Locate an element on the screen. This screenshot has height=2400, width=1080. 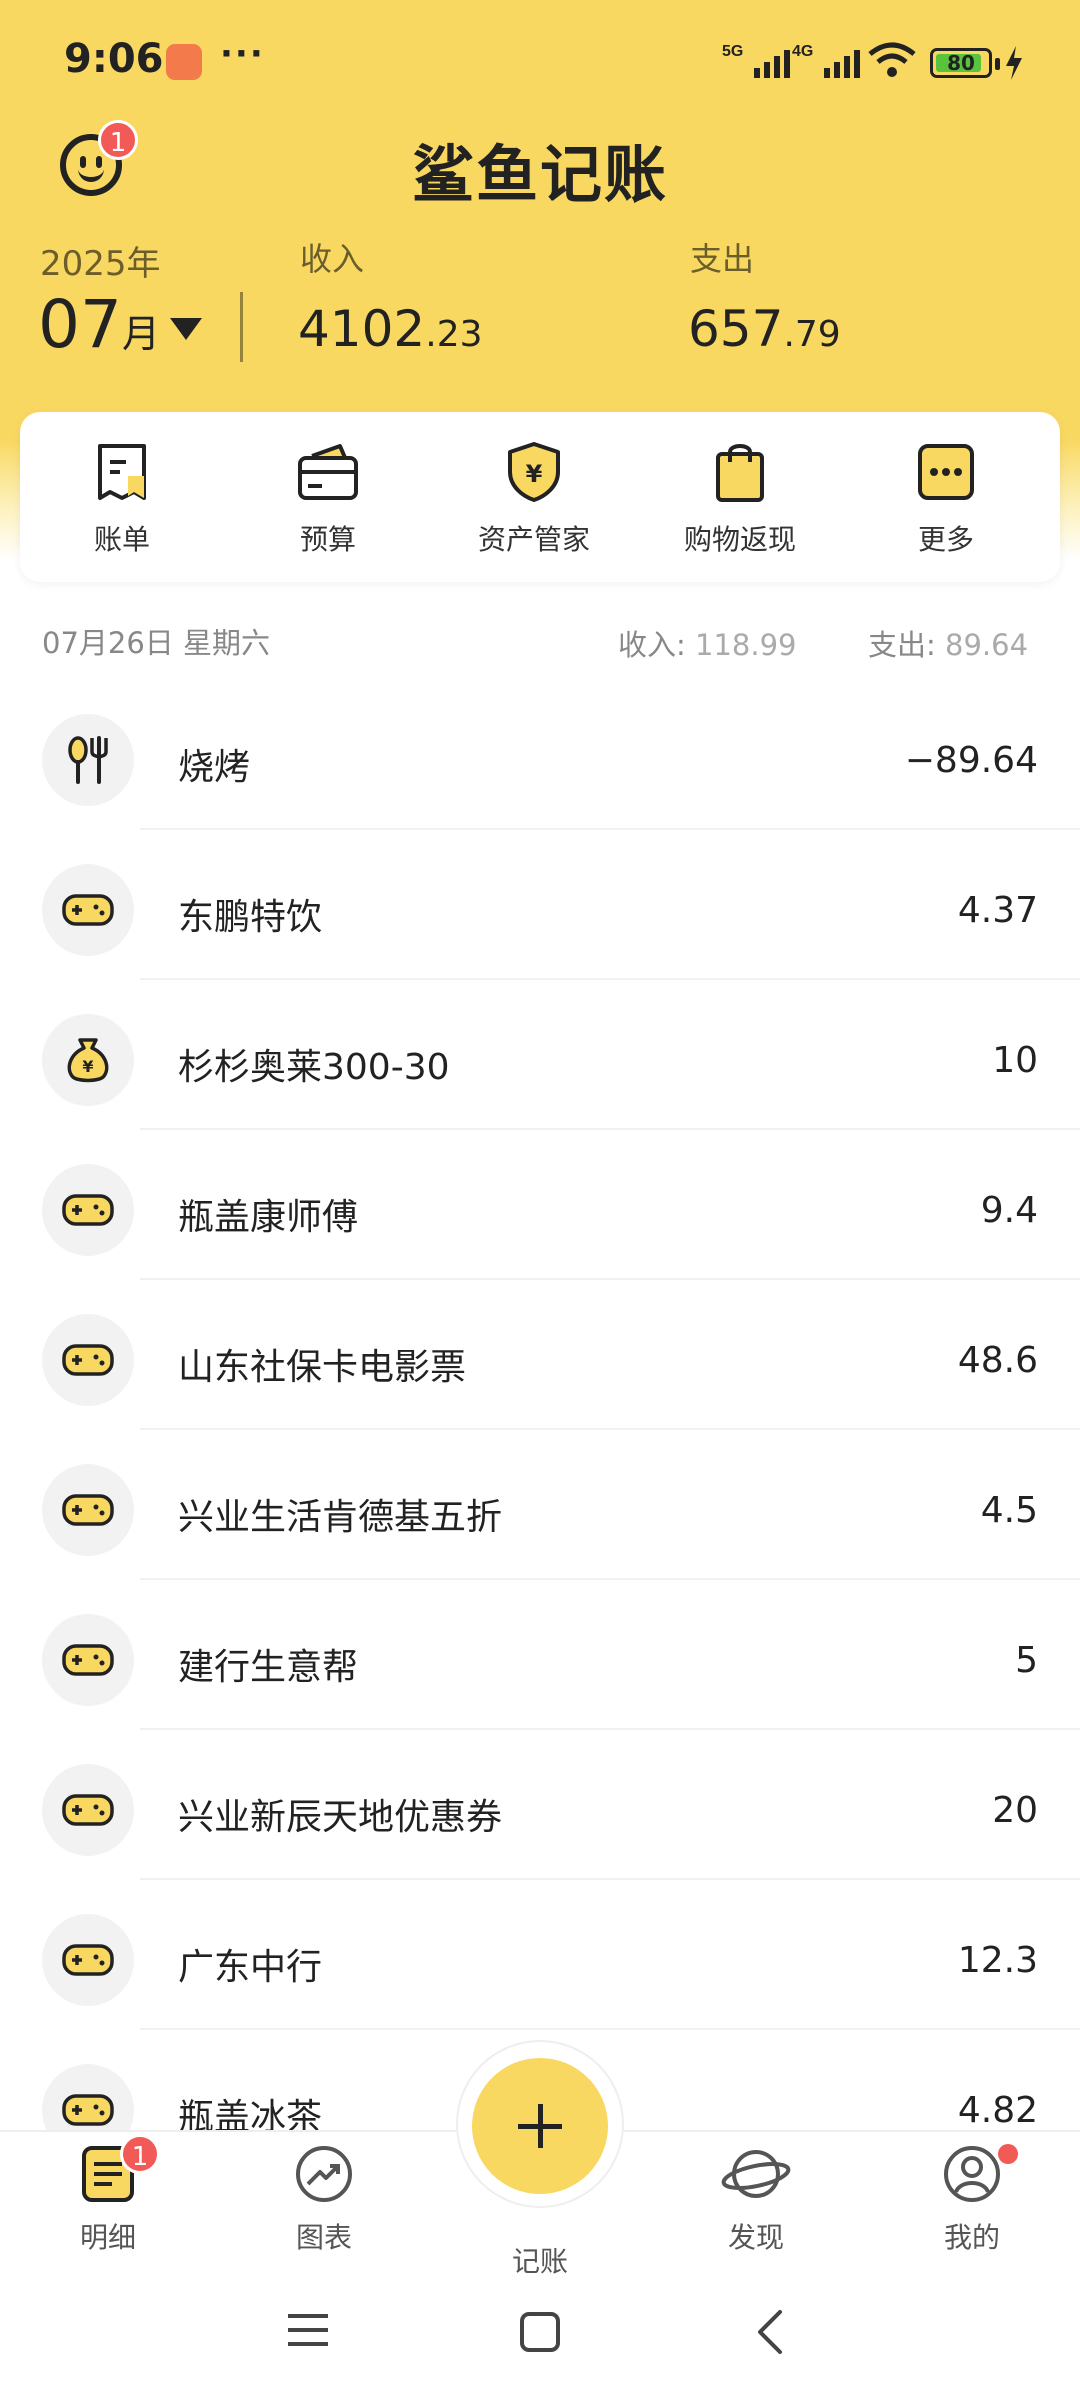
shortcut-label: 资产管家 is located at coordinates (533, 539).